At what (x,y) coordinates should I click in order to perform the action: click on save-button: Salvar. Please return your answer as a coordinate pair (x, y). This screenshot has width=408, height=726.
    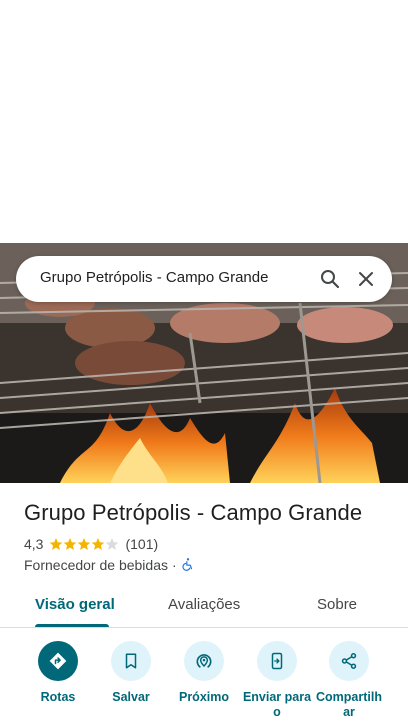
    Looking at the image, I should click on (131, 673).